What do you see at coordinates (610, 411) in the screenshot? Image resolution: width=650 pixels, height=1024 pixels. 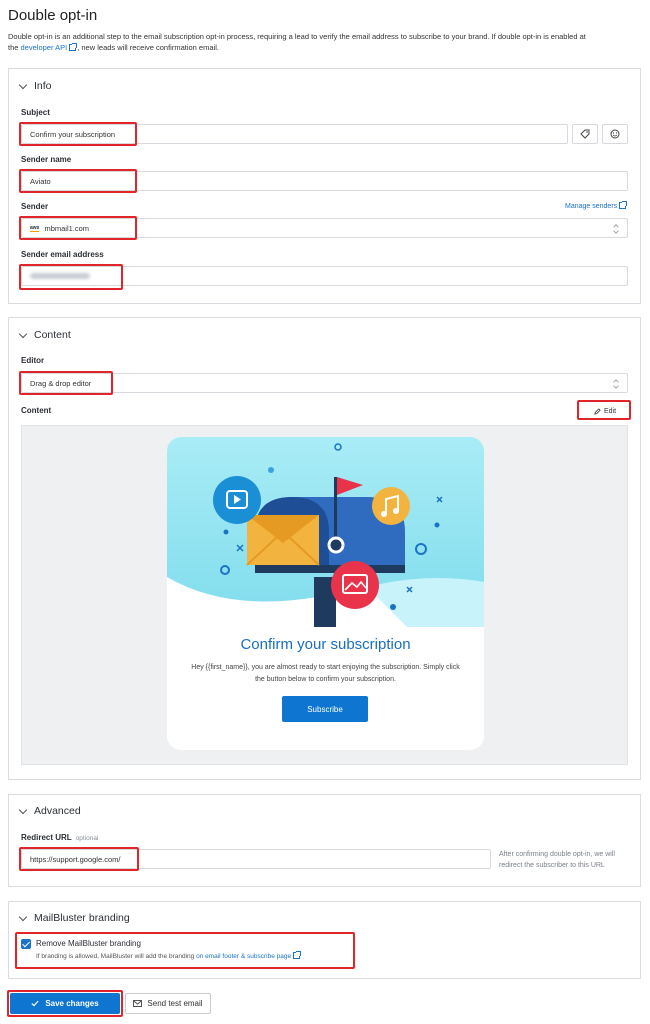 I see `edit-label: Edit` at bounding box center [610, 411].